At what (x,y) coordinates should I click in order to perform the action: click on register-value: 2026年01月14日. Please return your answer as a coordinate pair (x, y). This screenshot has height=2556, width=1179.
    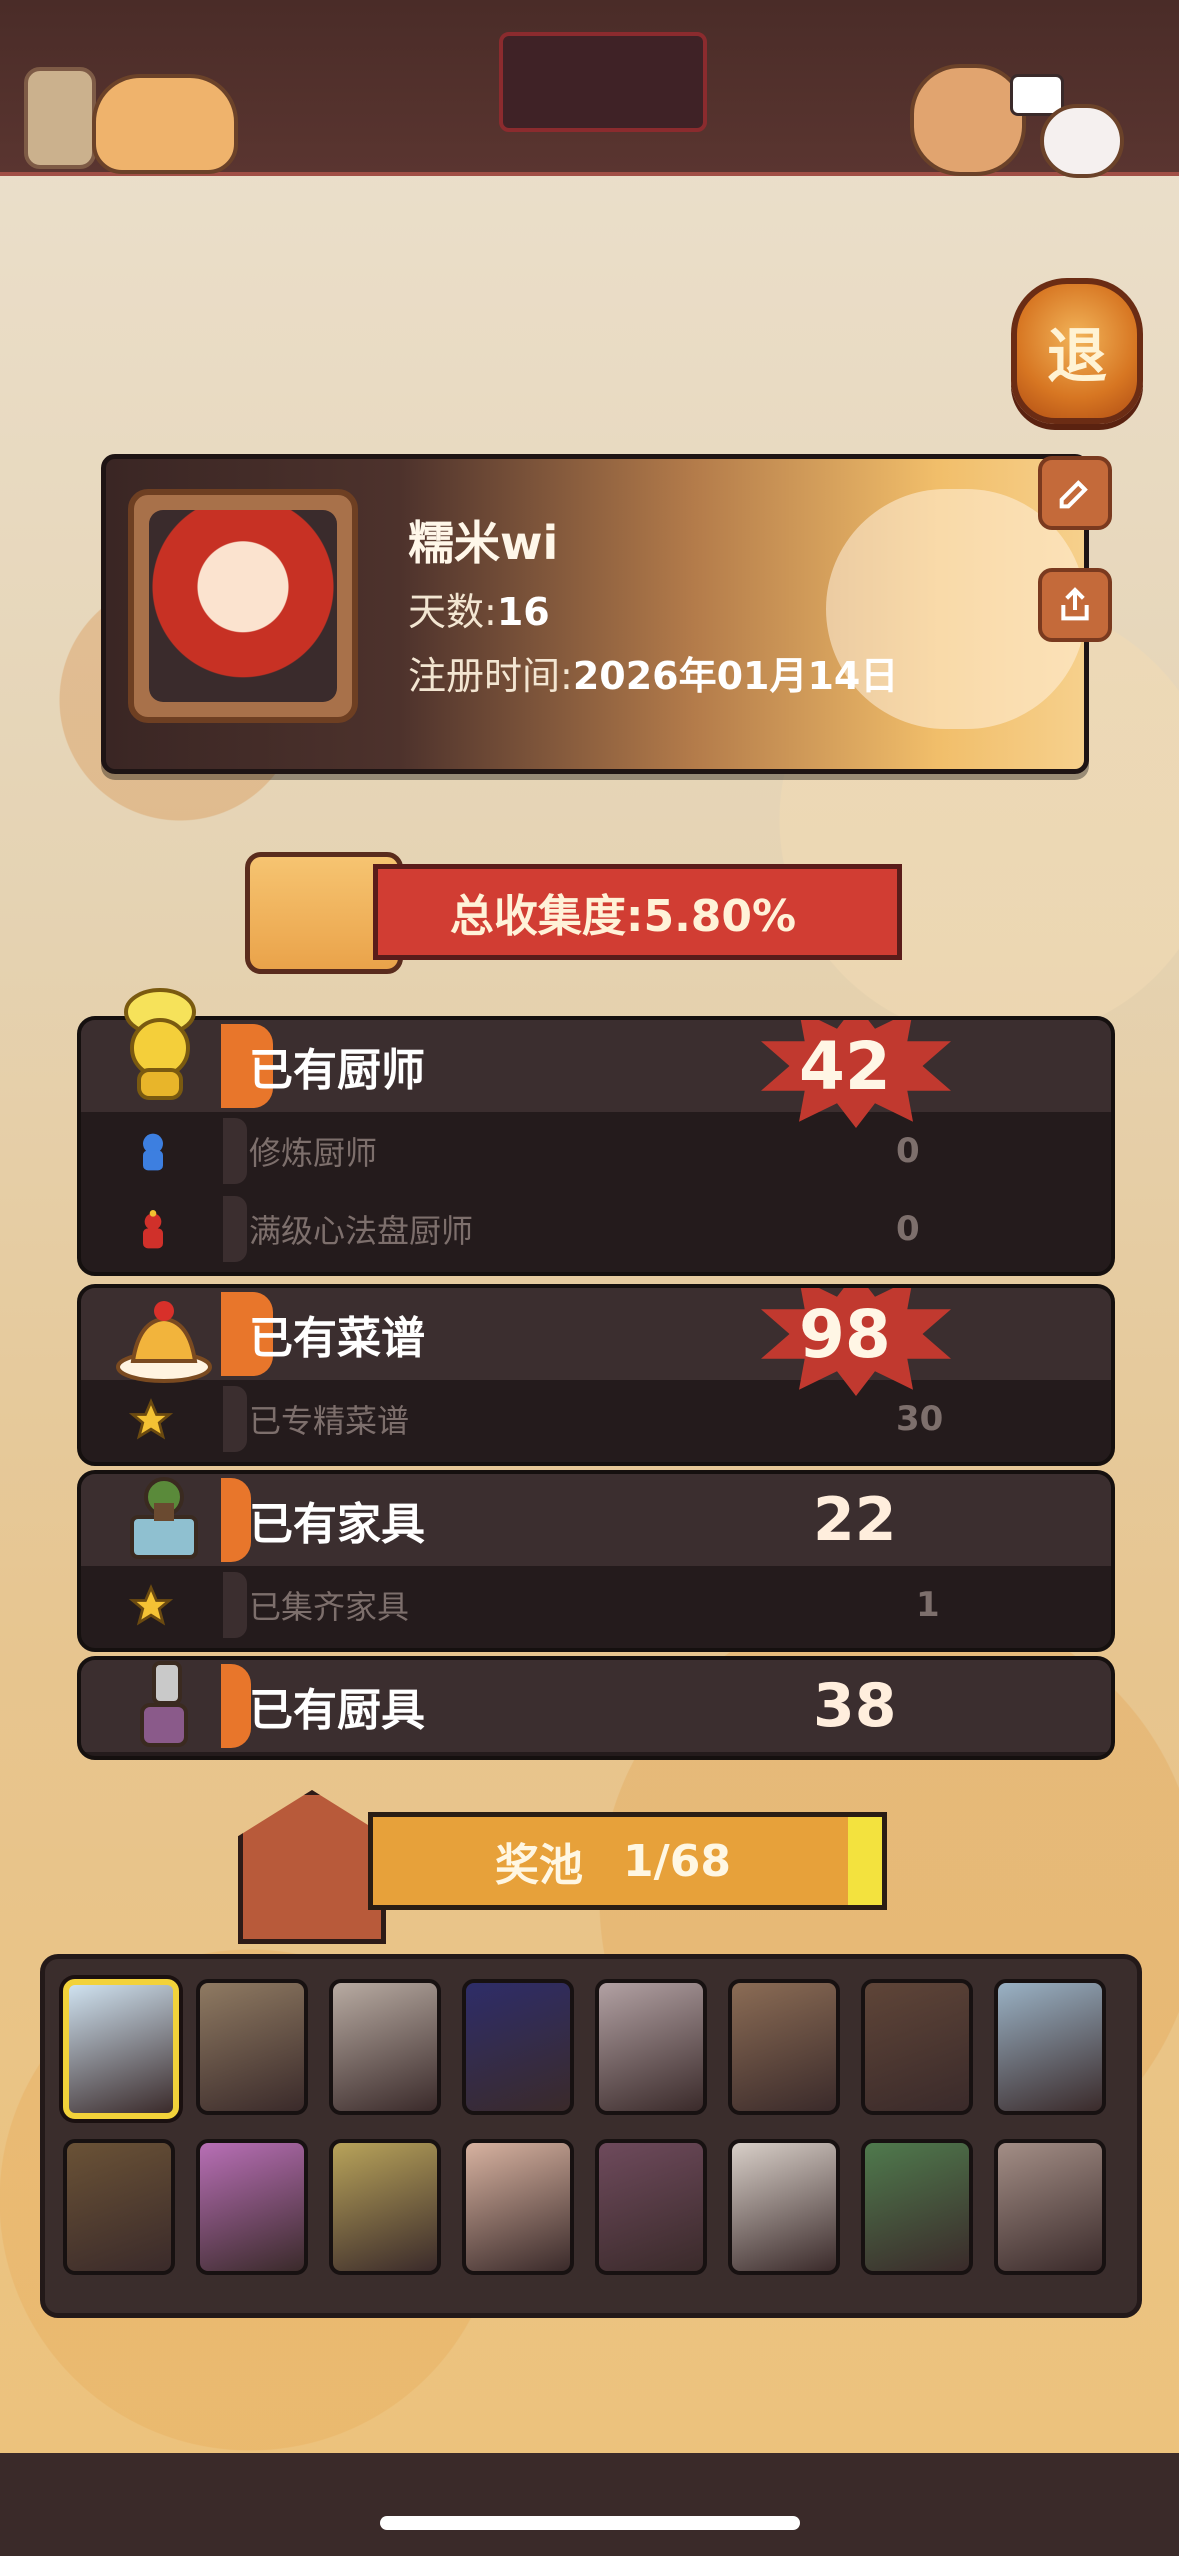
    Looking at the image, I should click on (735, 676).